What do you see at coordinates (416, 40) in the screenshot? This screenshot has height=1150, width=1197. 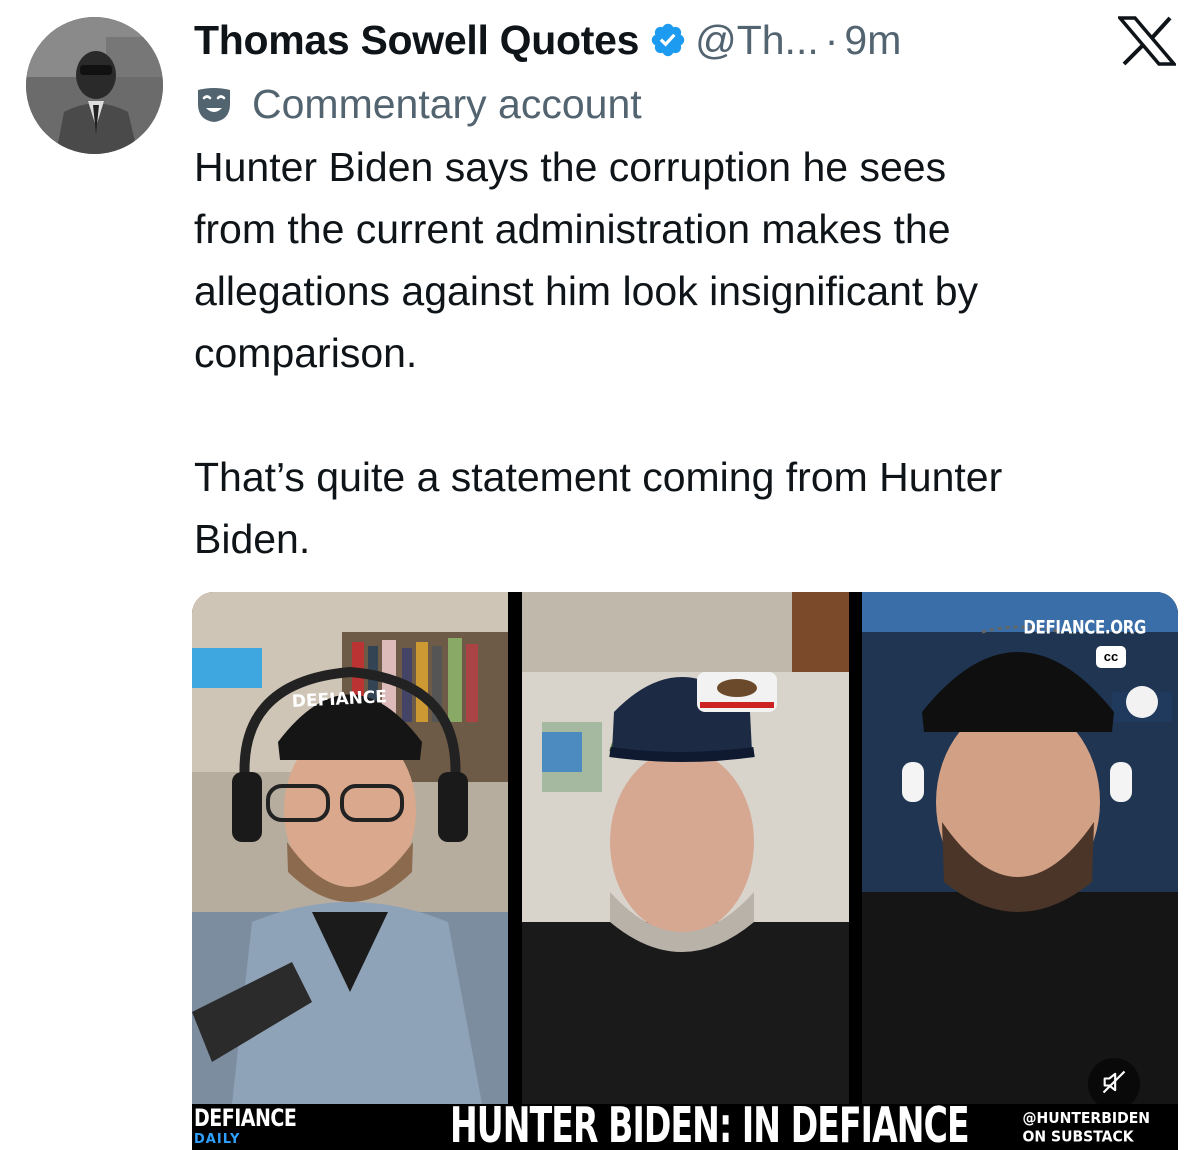 I see `author-display-name: Thomas Sowell Quotes` at bounding box center [416, 40].